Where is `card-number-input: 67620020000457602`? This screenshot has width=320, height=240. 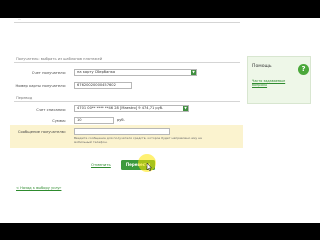 card-number-input: 67620020000457602 is located at coordinates (103, 85).